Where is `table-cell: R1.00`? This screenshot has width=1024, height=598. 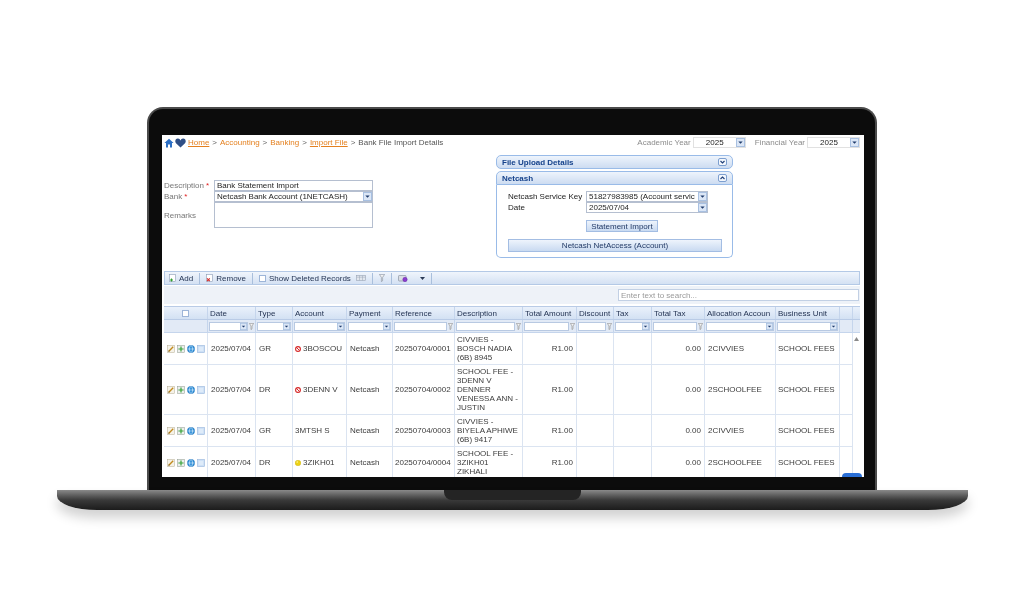 table-cell: R1.00 is located at coordinates (550, 390).